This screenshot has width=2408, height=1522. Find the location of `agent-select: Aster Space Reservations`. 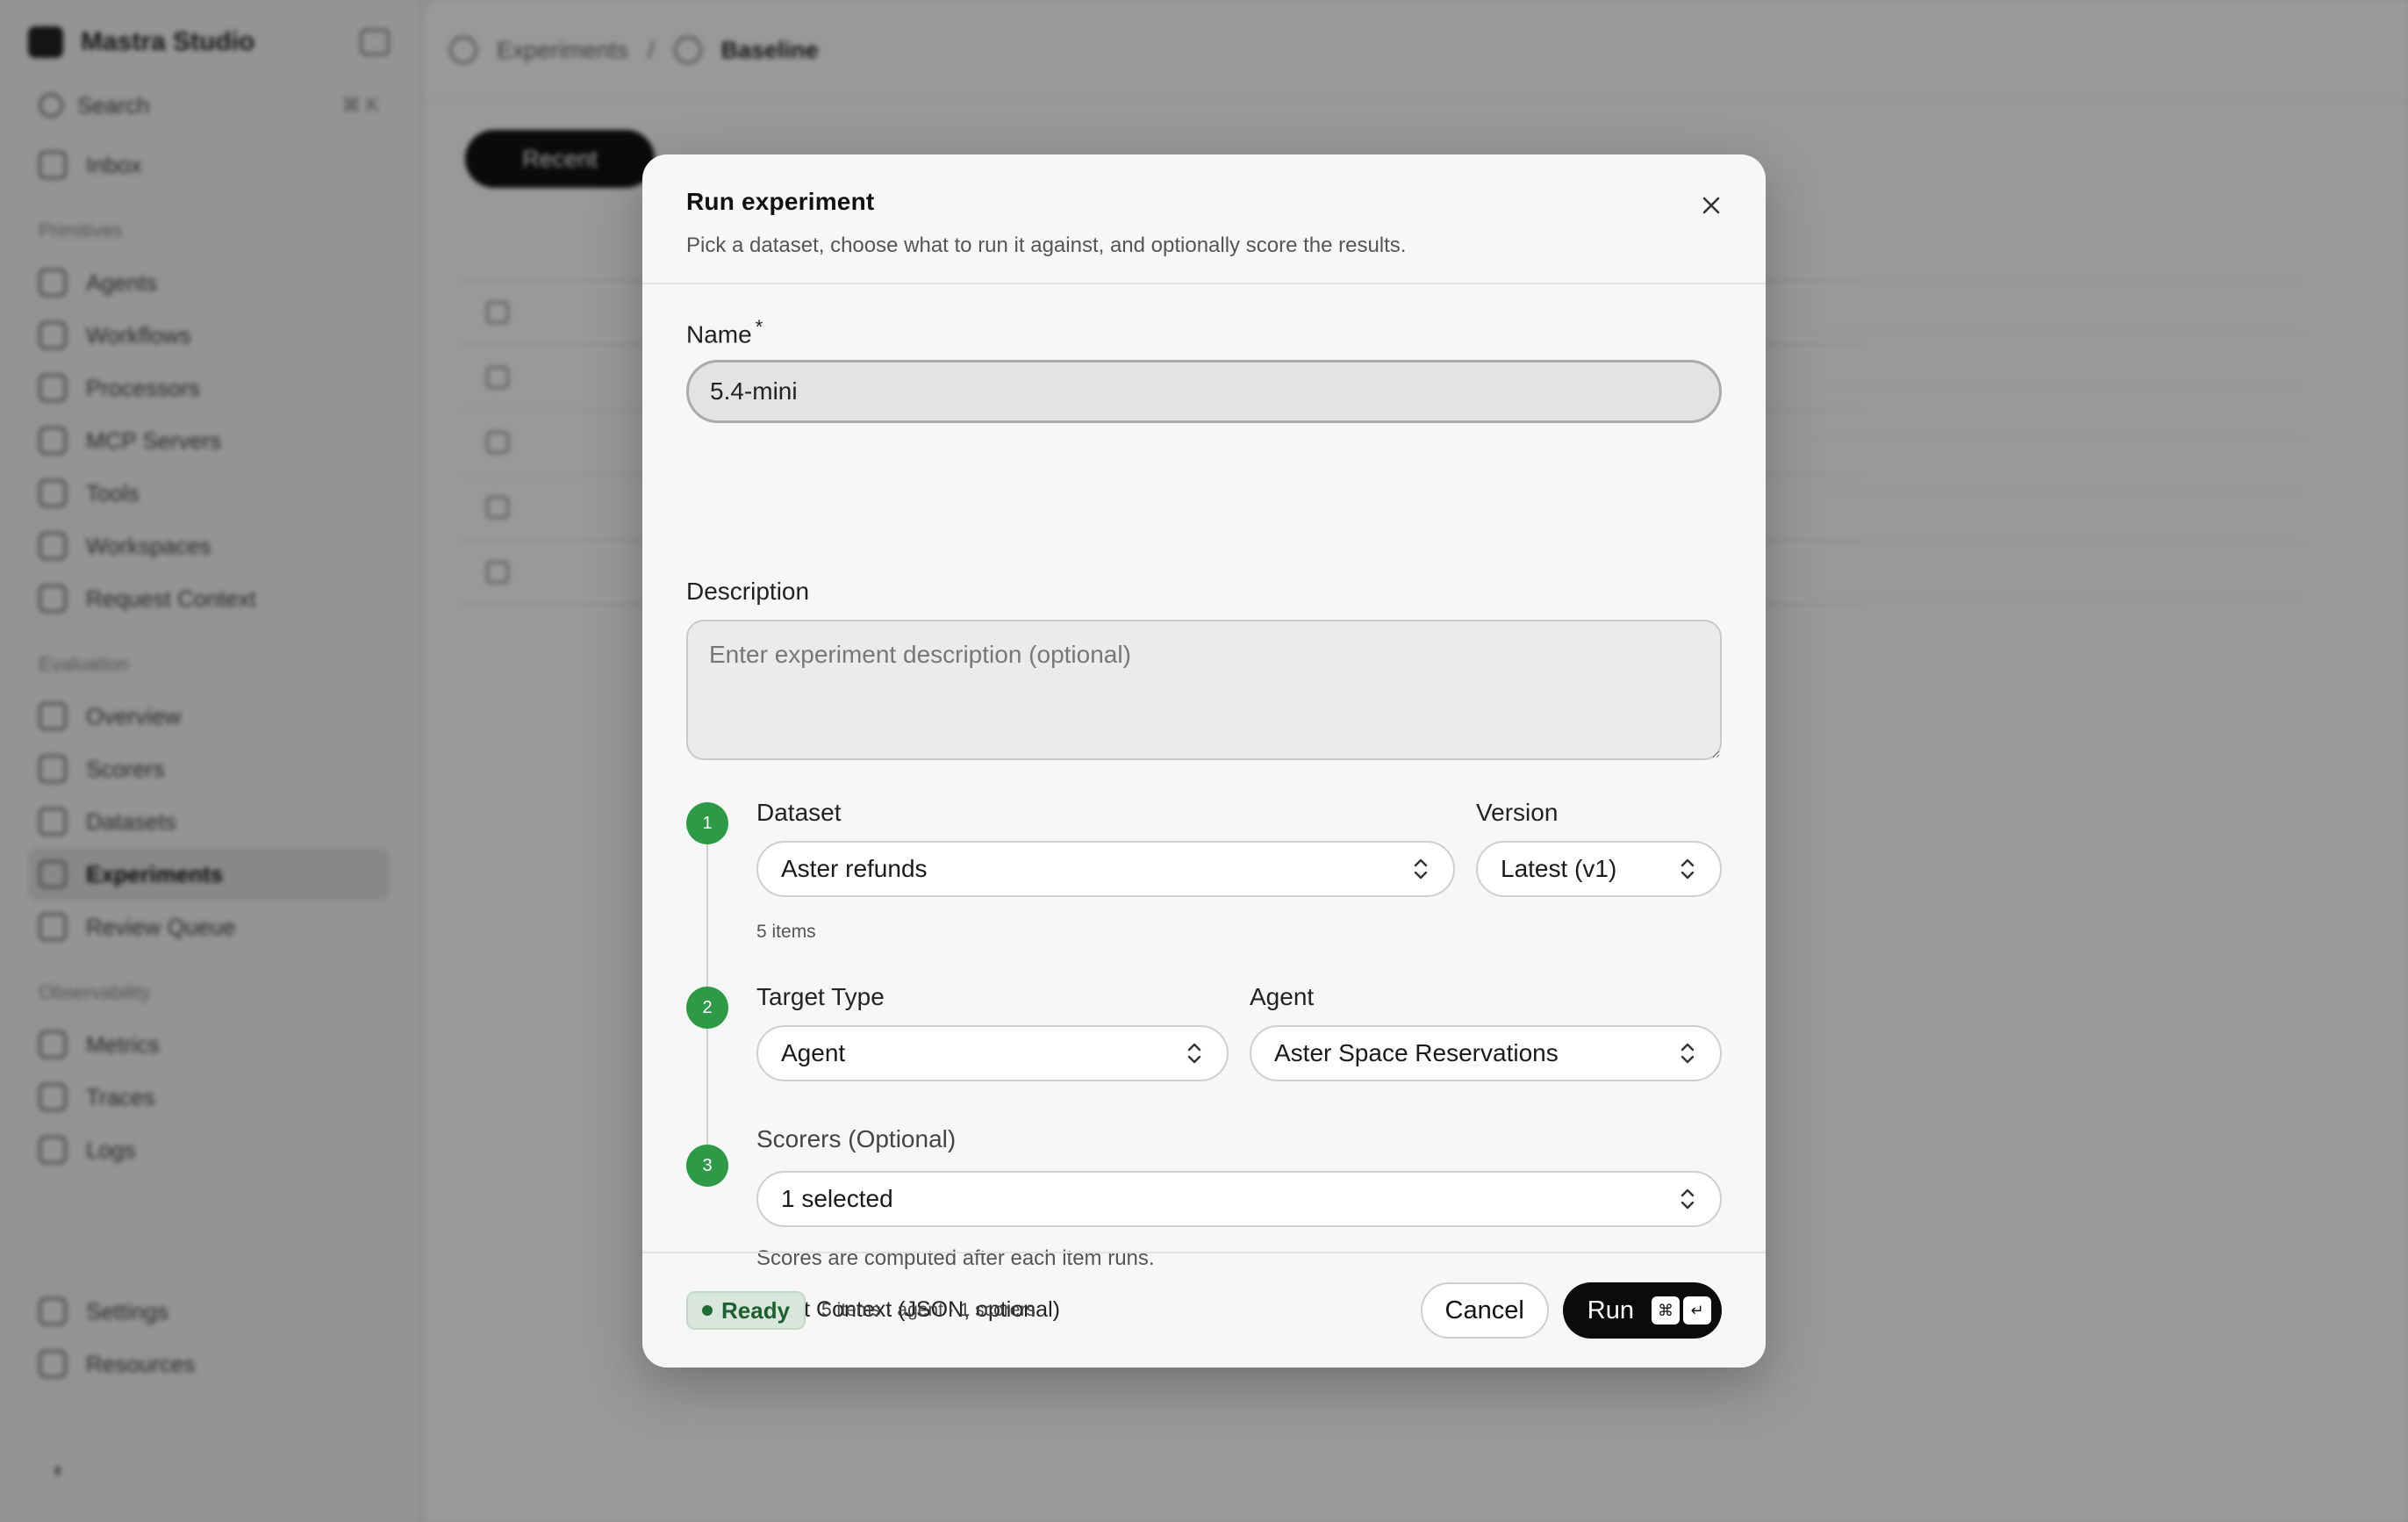

agent-select: Aster Space Reservations is located at coordinates (1486, 1053).